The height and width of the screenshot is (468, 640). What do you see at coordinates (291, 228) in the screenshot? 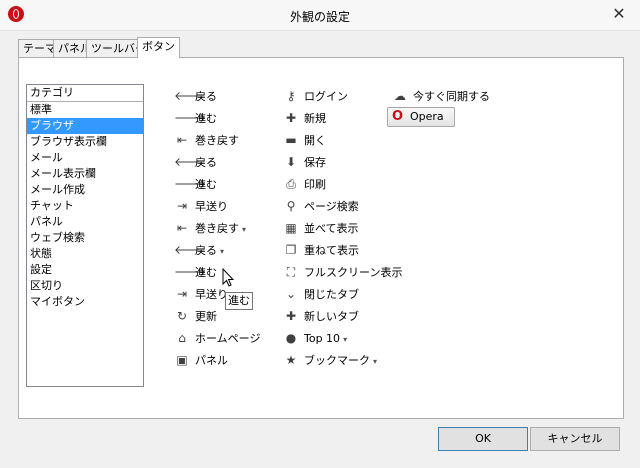
I see `tile-icon: ▦` at bounding box center [291, 228].